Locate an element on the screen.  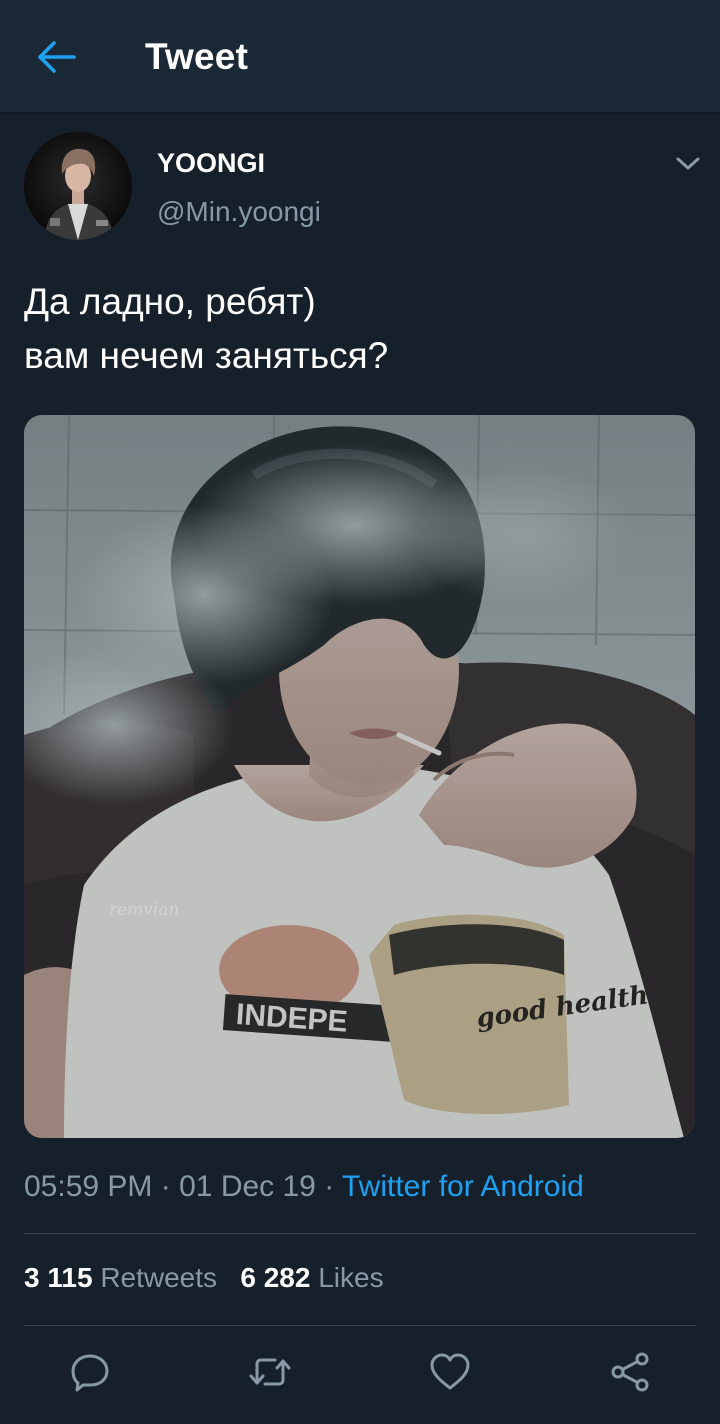
heart-icon is located at coordinates (450, 1371).